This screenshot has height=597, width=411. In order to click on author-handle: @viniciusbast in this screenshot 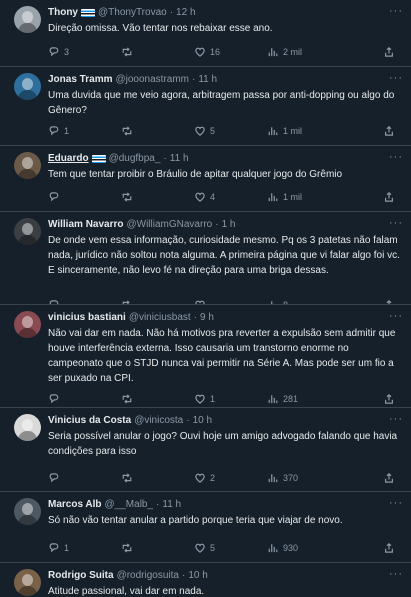, I will do `click(160, 317)`.